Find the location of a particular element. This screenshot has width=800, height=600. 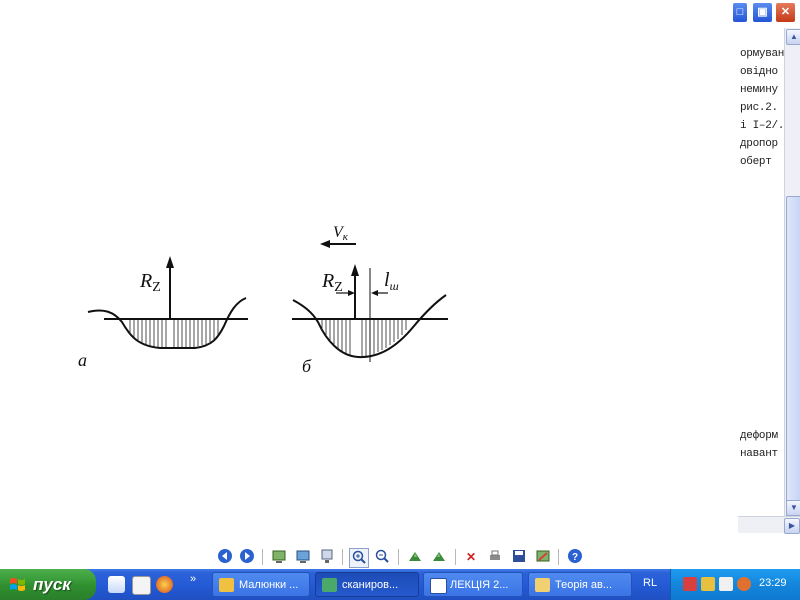

next-image-icon is located at coordinates (247, 557).